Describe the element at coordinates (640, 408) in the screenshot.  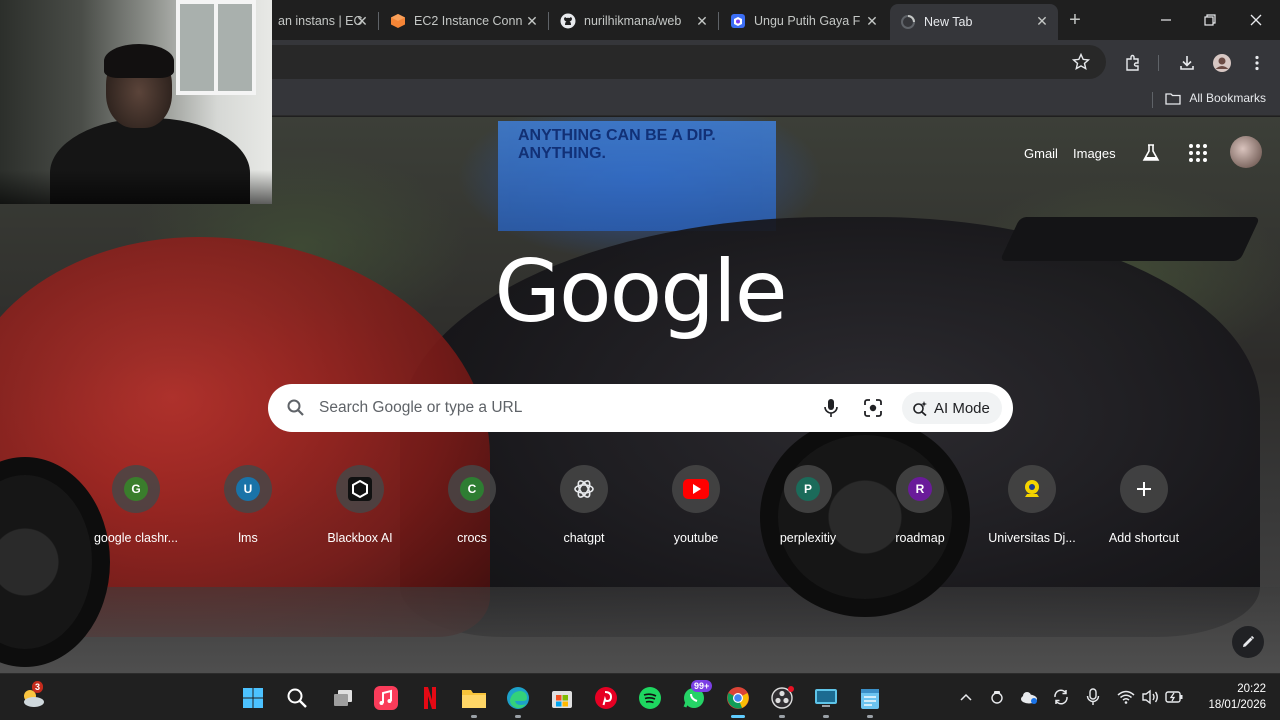
I see `search-box: Search Google or type a URL AI Mode` at that location.